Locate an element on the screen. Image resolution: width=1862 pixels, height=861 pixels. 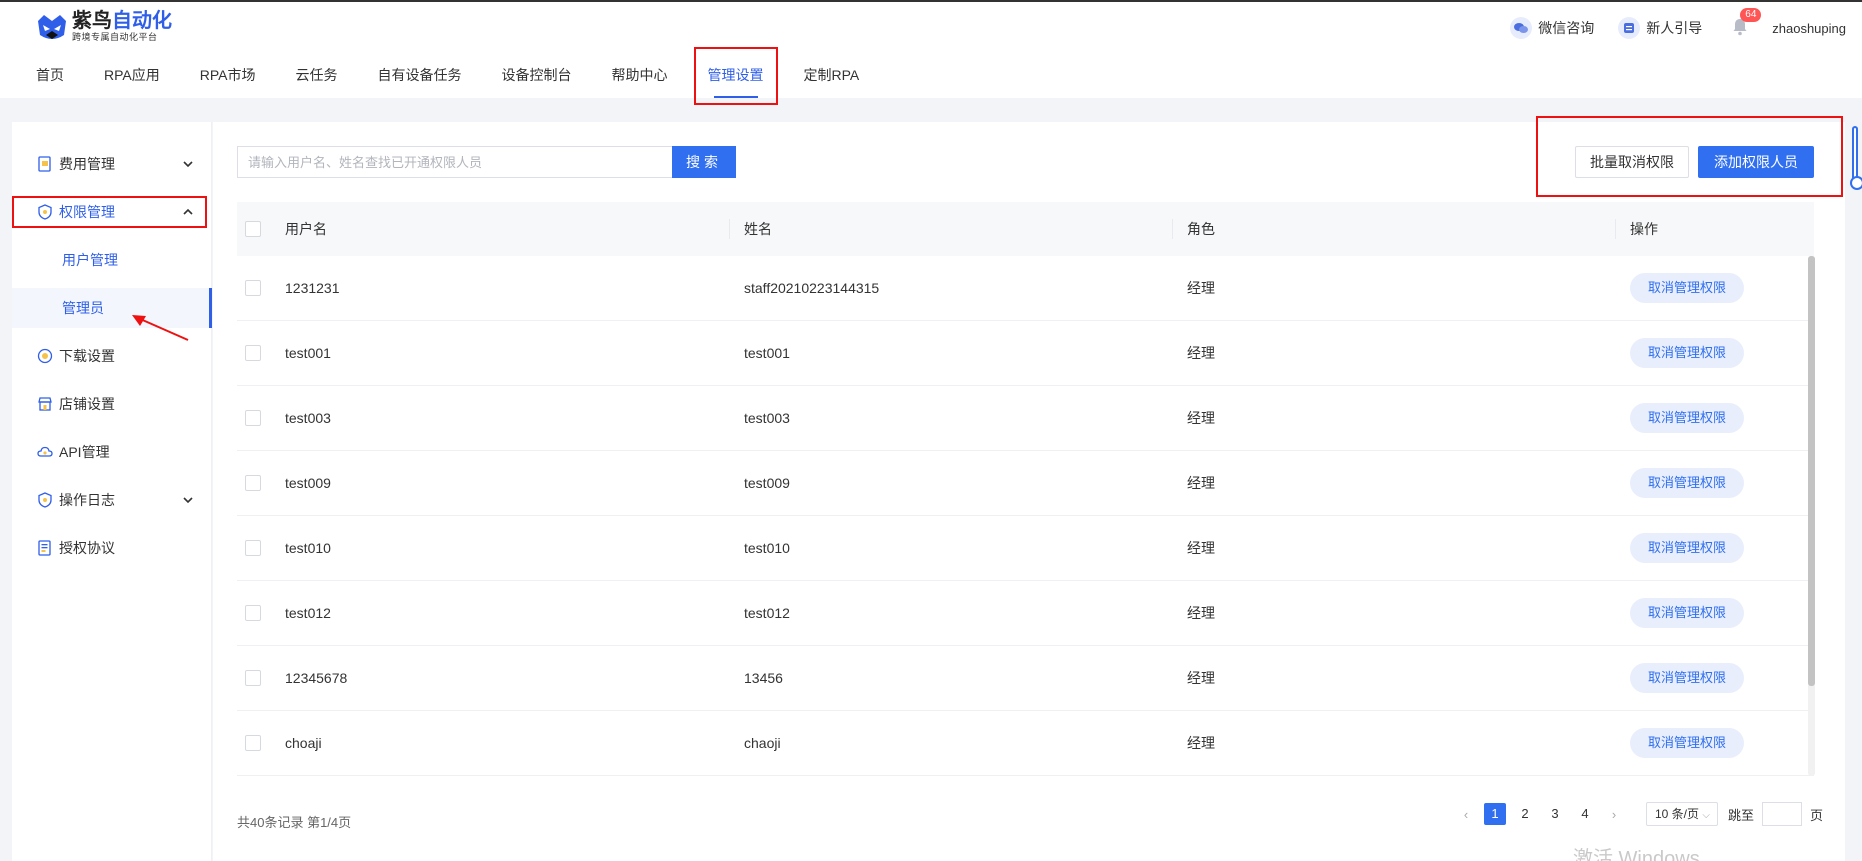
col-role: 角色 is located at coordinates (1393, 229).